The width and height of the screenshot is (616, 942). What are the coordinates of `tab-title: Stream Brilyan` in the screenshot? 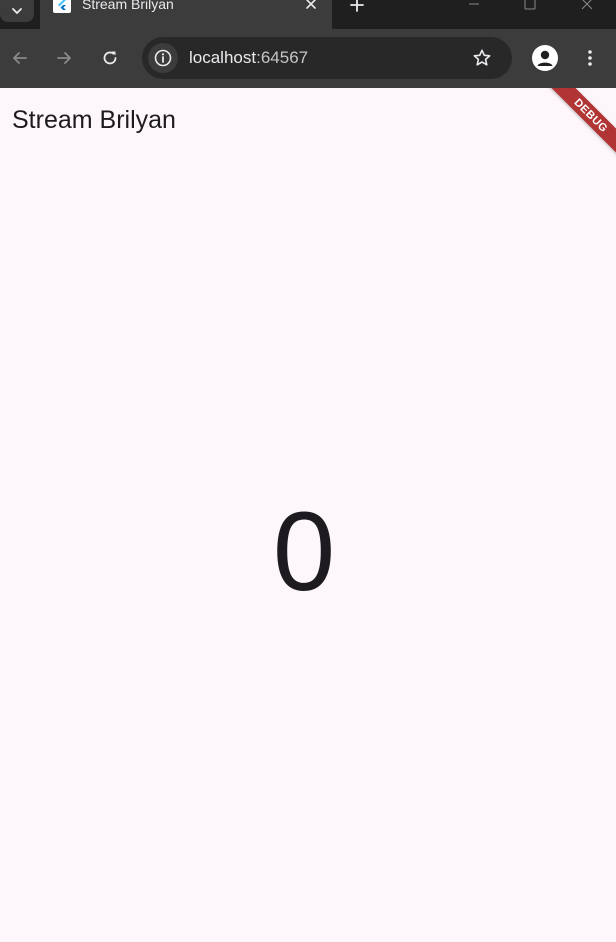 It's located at (128, 6).